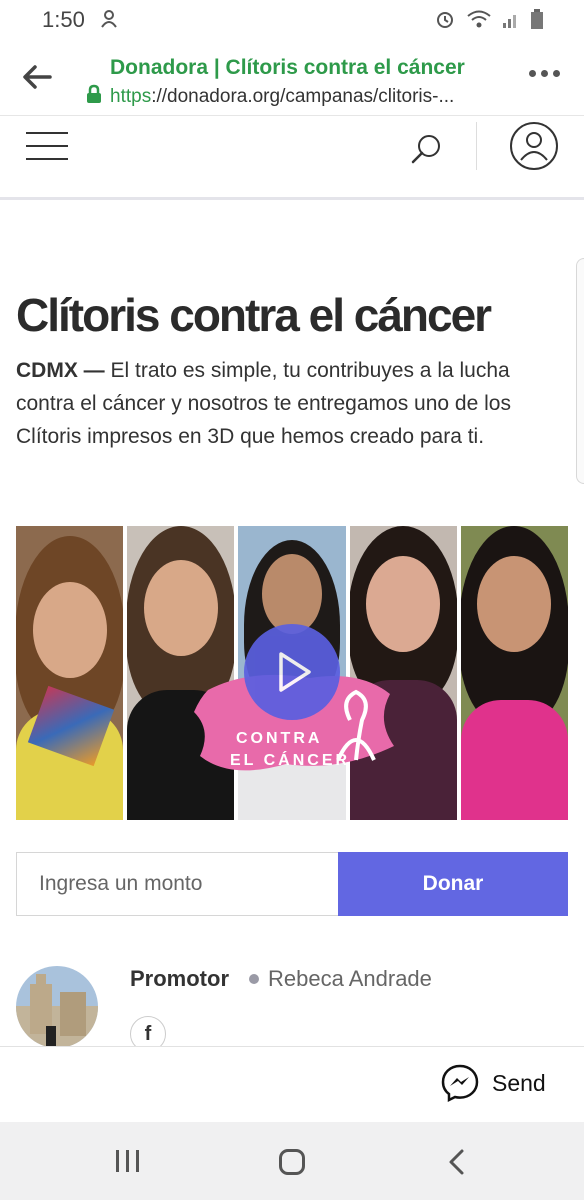 Image resolution: width=584 pixels, height=1200 pixels. I want to click on signal-icon, so click(511, 21).